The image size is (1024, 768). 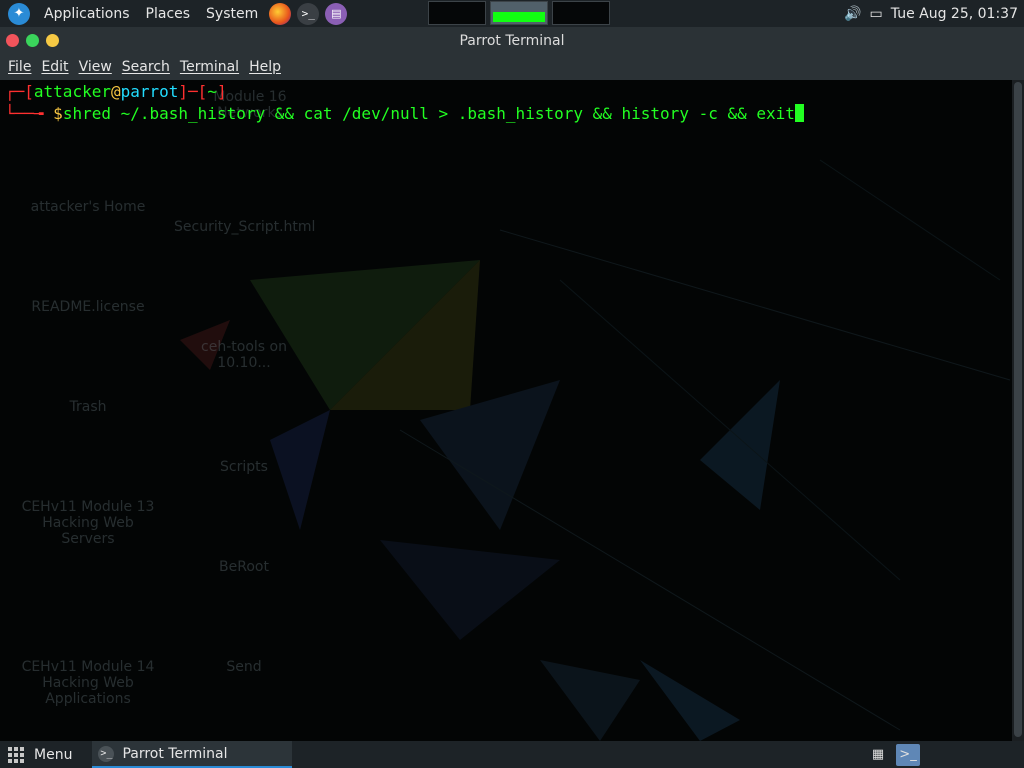 I want to click on bottom-right-tray: ▦ >_, so click(x=893, y=754).